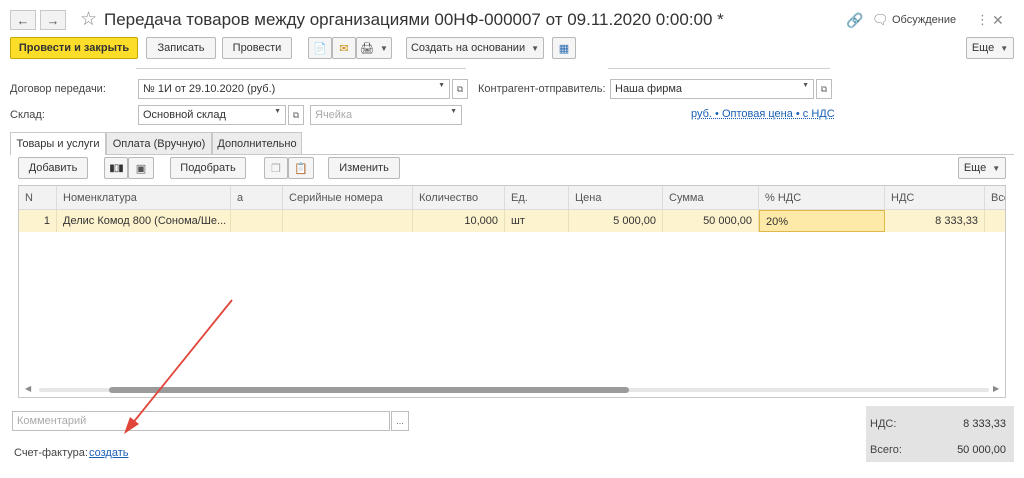  I want to click on annotation-arrow, so click(178, 366).